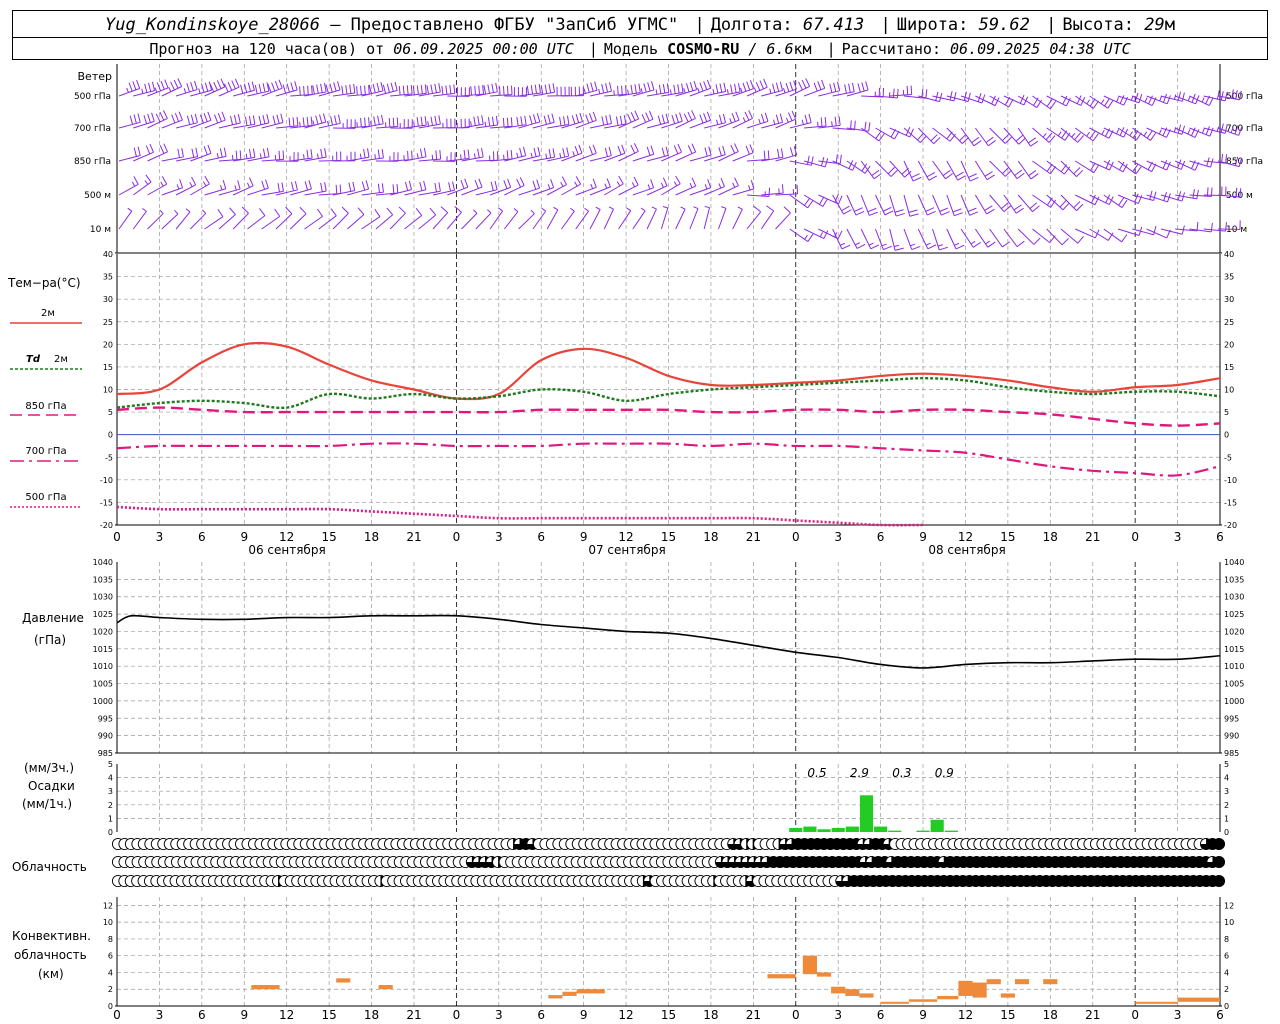  Describe the element at coordinates (103, 701) in the screenshot. I see `pressure-ytick-left: 1000` at that location.